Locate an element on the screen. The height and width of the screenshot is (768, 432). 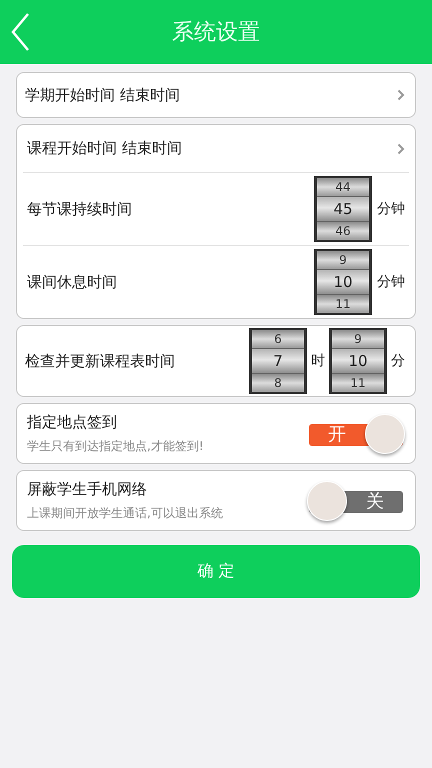
wheel-value: 45 is located at coordinates (343, 209).